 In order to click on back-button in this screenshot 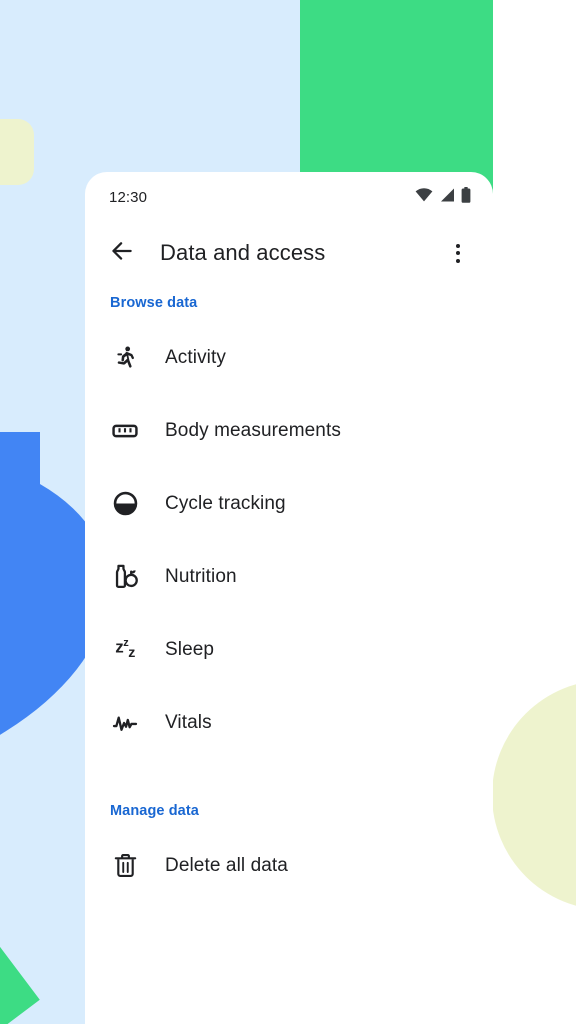, I will do `click(122, 253)`.